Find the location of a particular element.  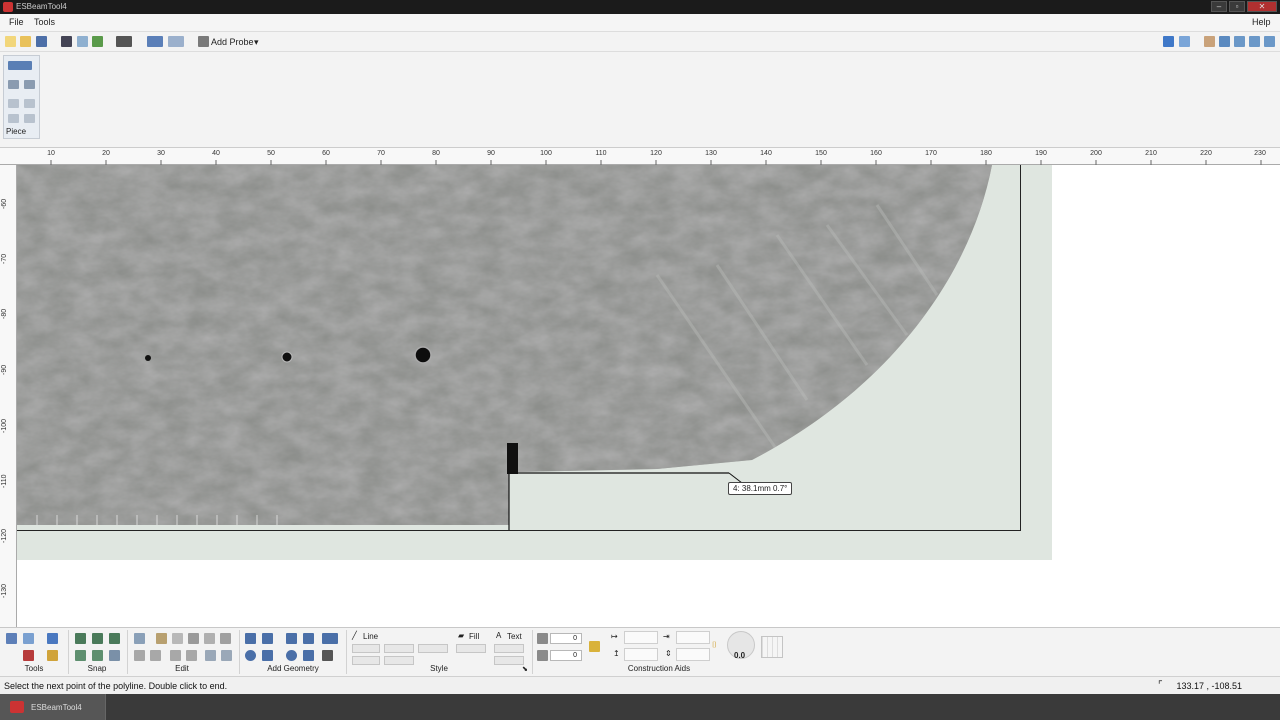

align-top-icon is located at coordinates (13, 118).